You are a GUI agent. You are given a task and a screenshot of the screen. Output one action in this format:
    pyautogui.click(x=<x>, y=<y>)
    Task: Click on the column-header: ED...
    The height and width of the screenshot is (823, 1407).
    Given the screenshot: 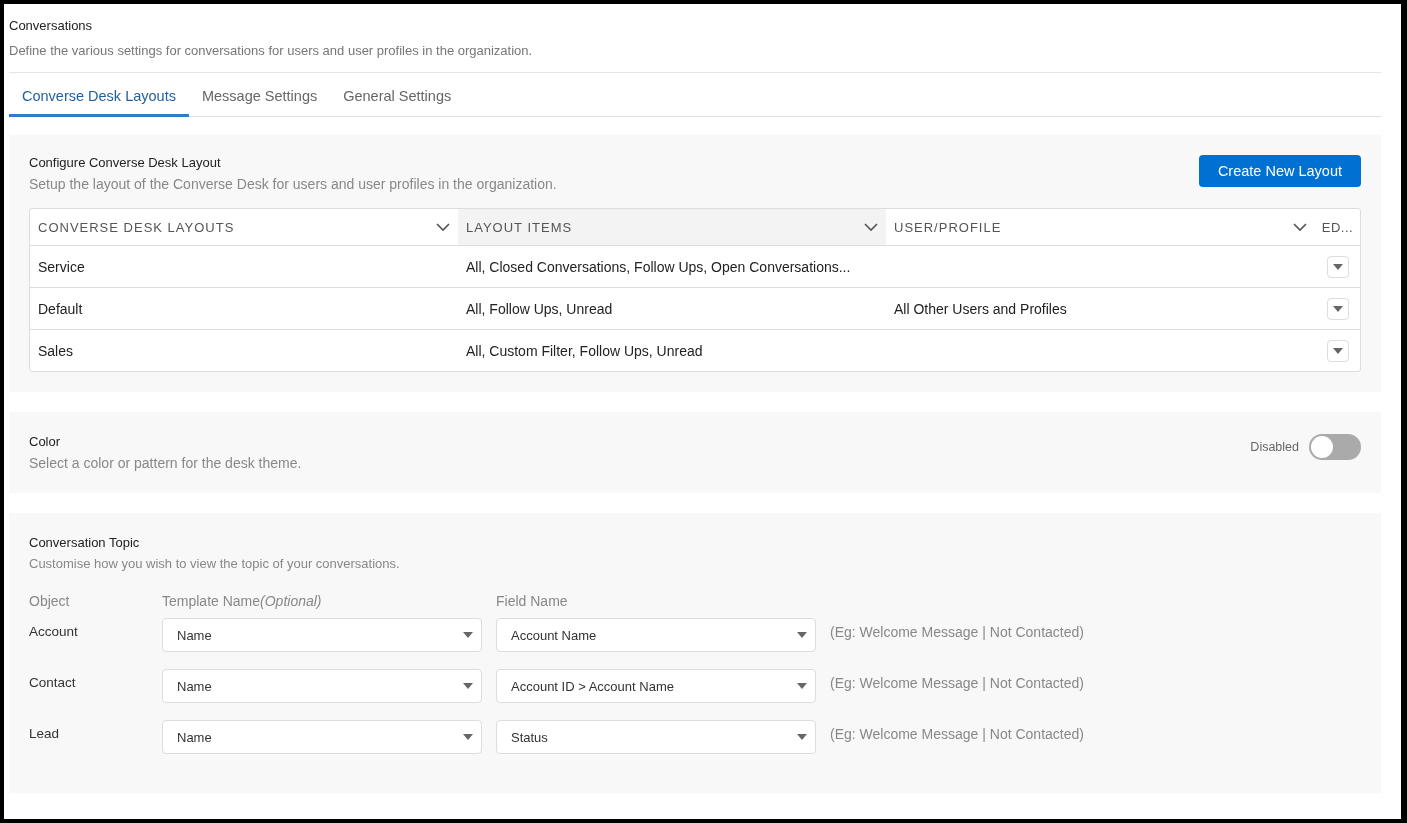 What is the action you would take?
    pyautogui.click(x=1337, y=227)
    